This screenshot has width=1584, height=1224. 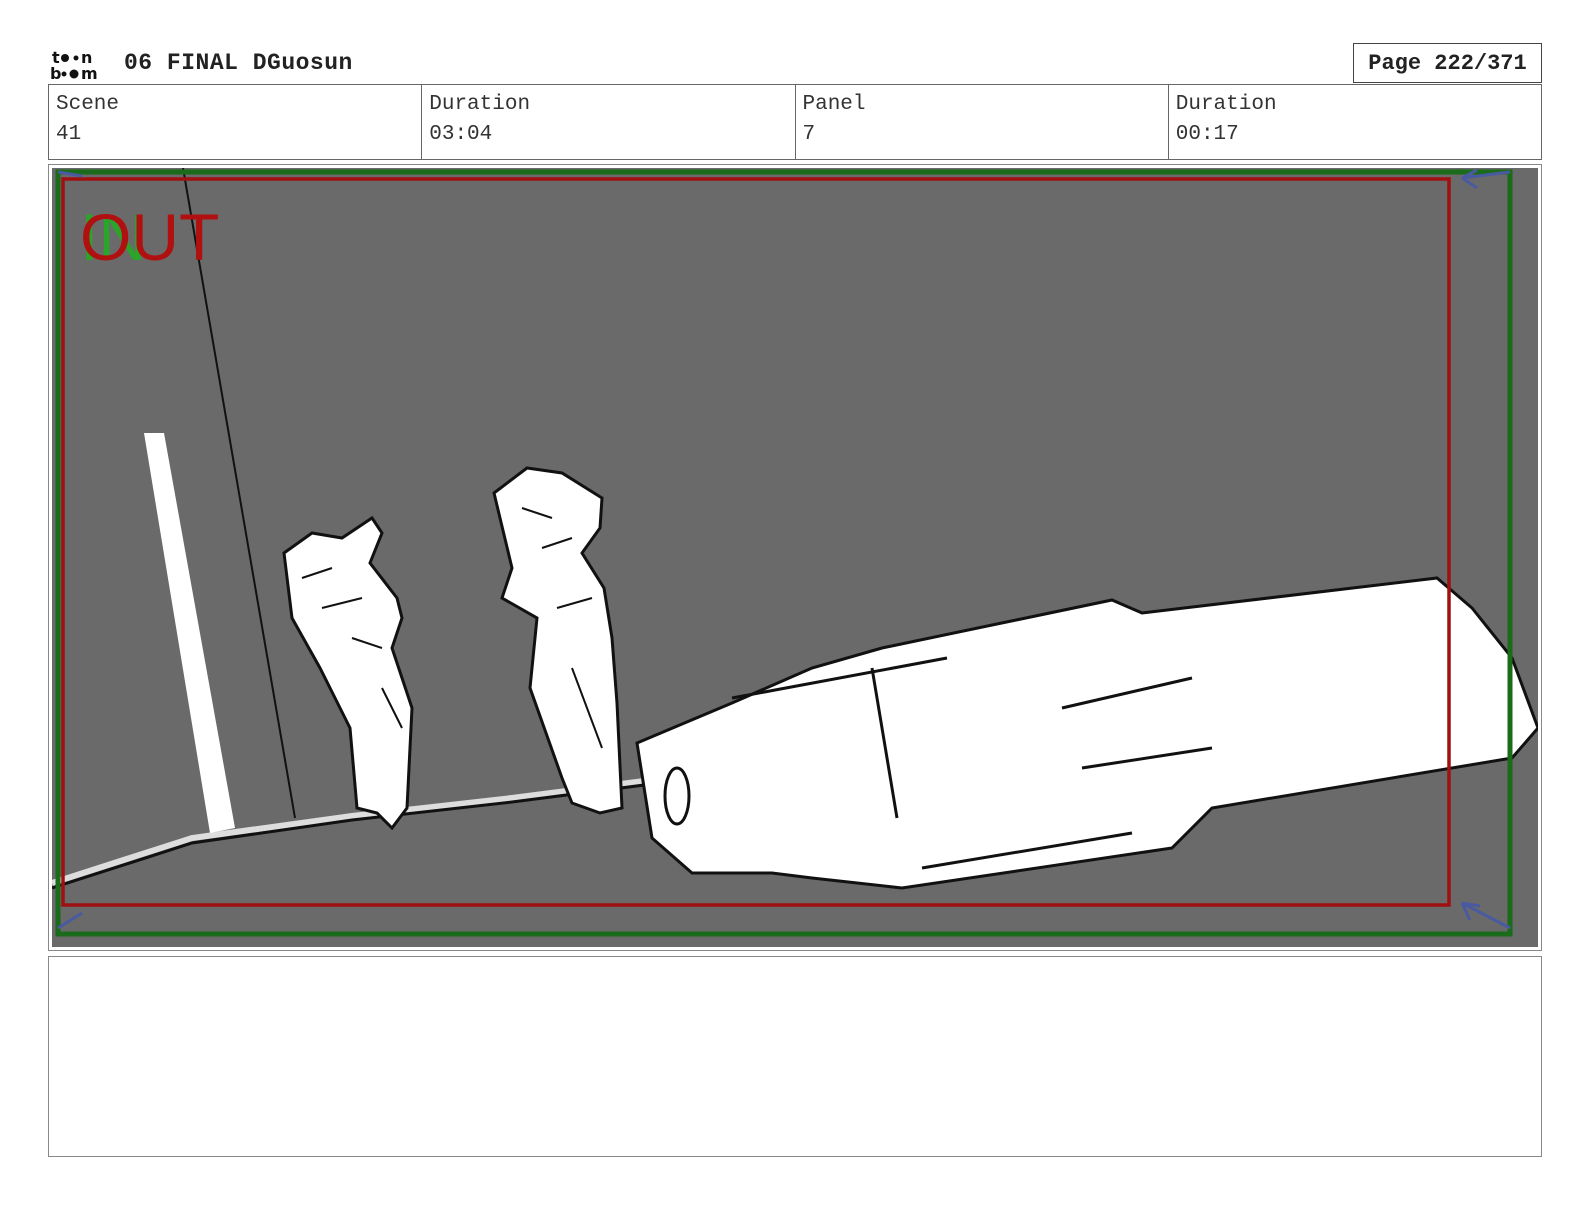 I want to click on svg-text: m, so click(x=89, y=73).